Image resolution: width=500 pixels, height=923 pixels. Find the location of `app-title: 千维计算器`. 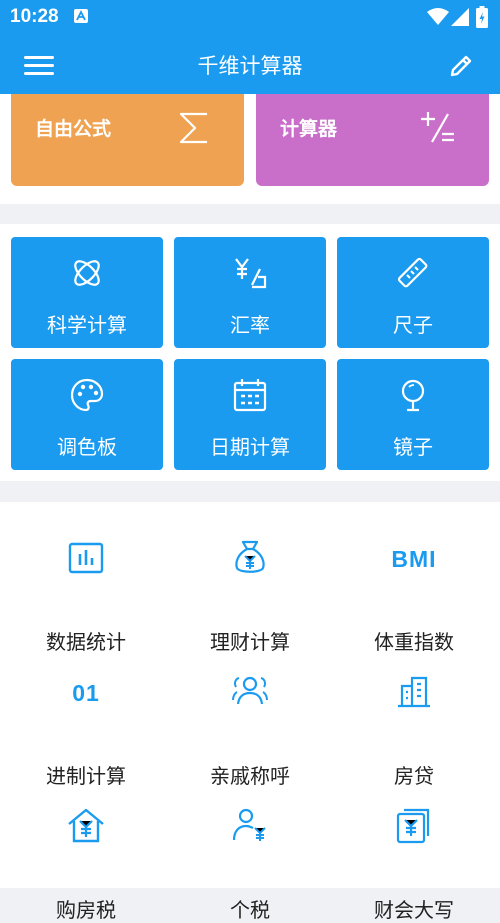

app-title: 千维计算器 is located at coordinates (250, 66).